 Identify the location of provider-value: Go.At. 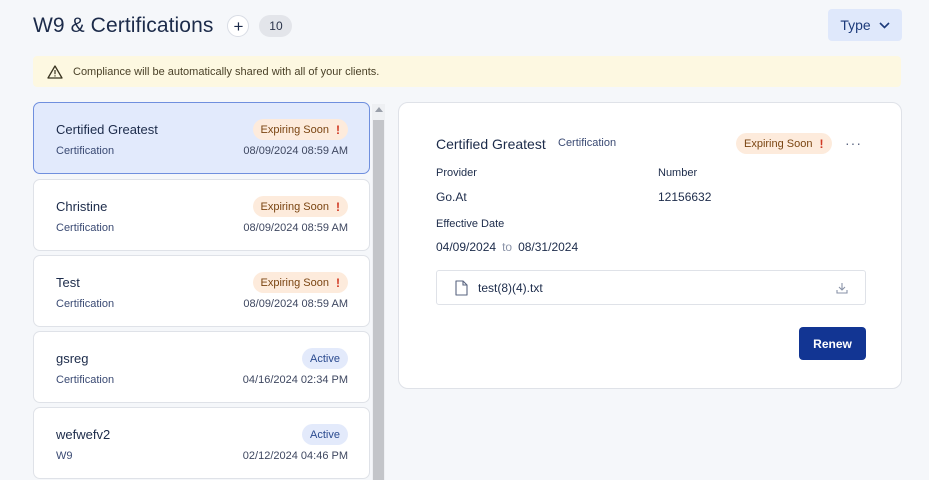
(451, 197).